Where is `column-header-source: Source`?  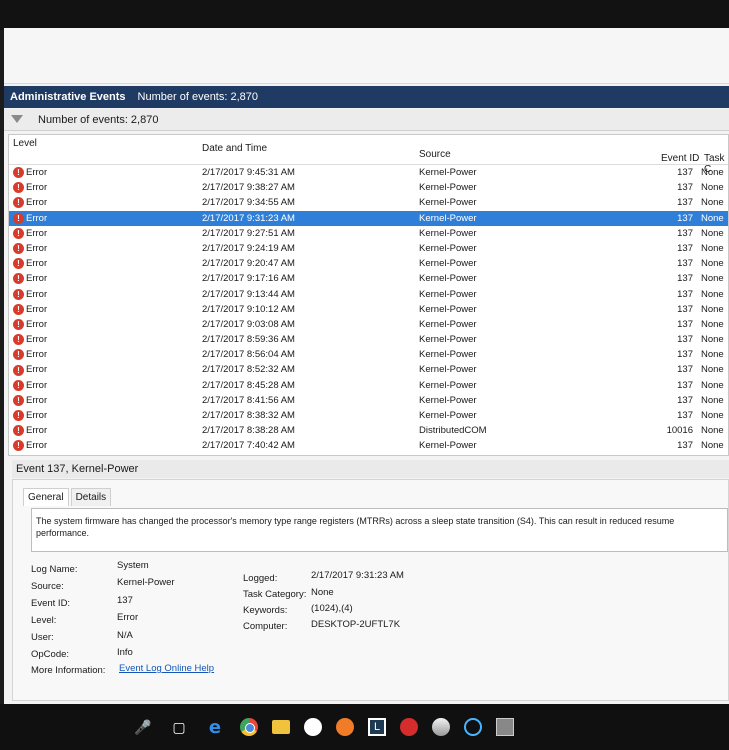
column-header-source: Source is located at coordinates (435, 154).